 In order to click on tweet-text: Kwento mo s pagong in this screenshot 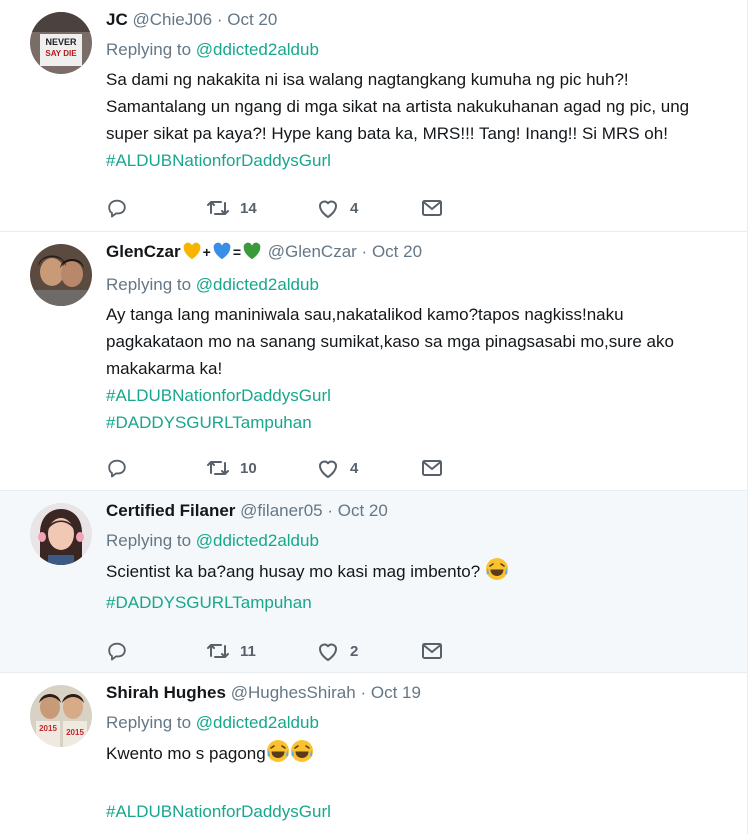, I will do `click(420, 755)`.